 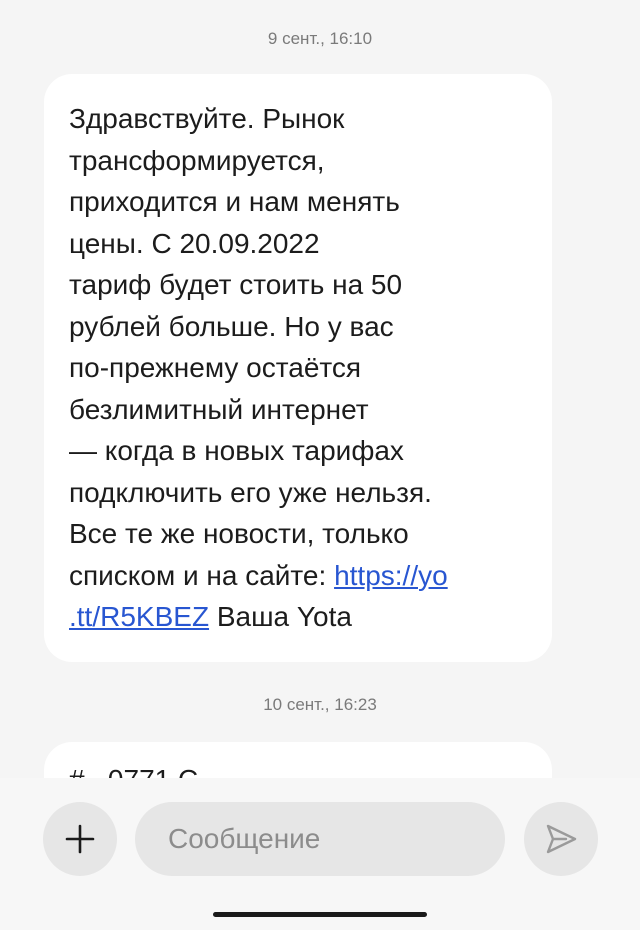 What do you see at coordinates (320, 704) in the screenshot?
I see `message-timestamp-2: 10 сент., 16:23` at bounding box center [320, 704].